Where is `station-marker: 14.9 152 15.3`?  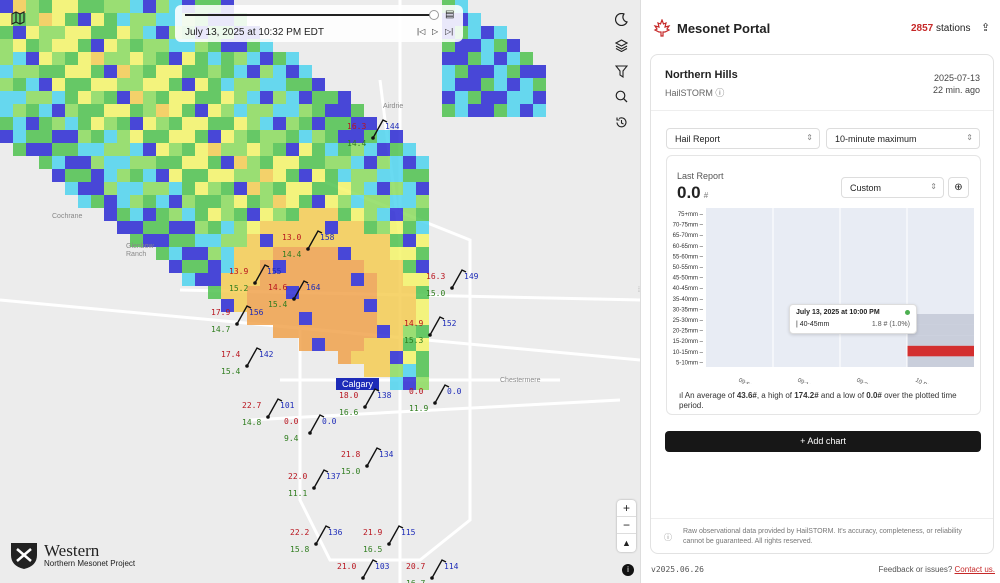
station-marker: 14.9 152 15.3 is located at coordinates (430, 330).